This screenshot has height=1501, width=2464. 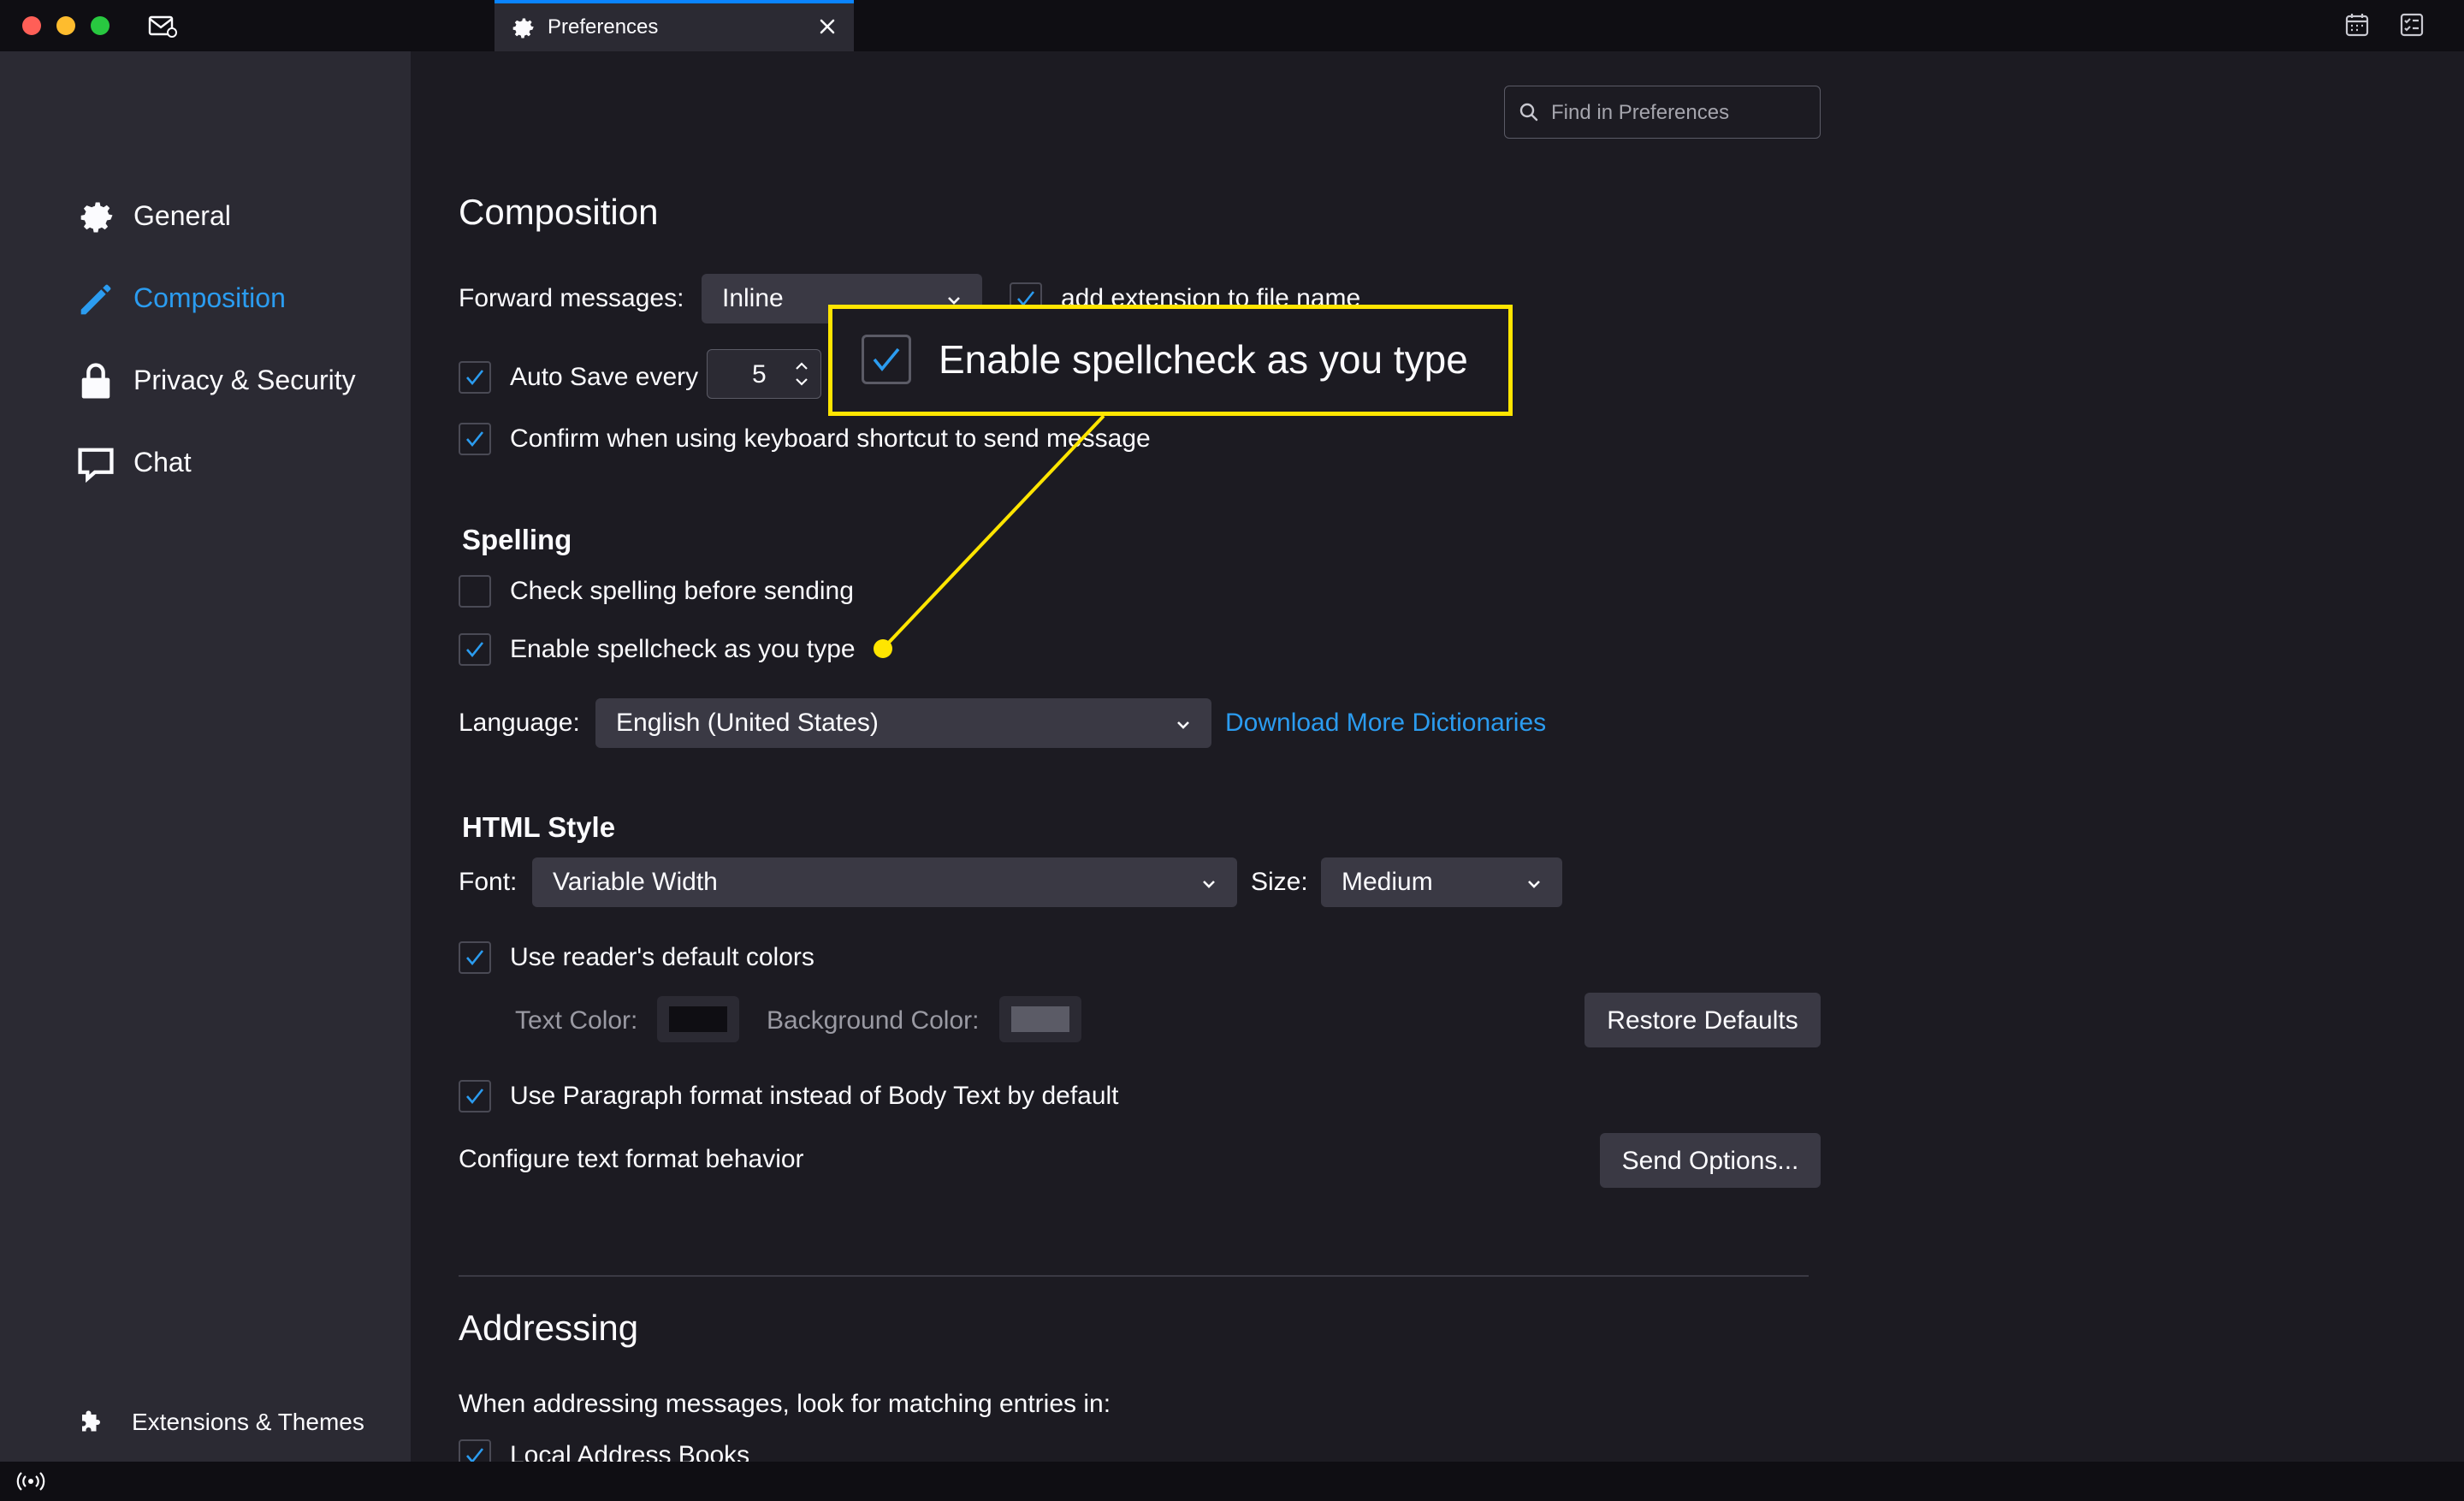 What do you see at coordinates (31, 25) in the screenshot?
I see `close-window-button` at bounding box center [31, 25].